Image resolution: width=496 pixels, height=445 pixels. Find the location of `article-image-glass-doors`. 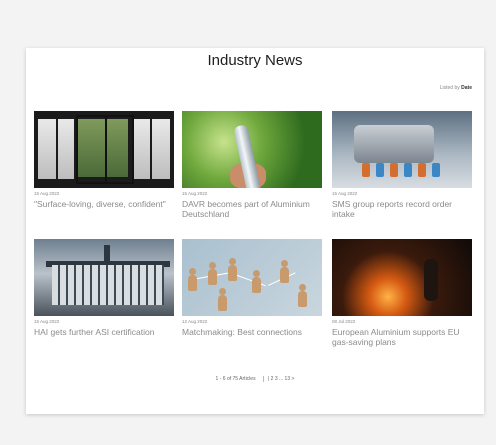

article-image-glass-doors is located at coordinates (104, 149).